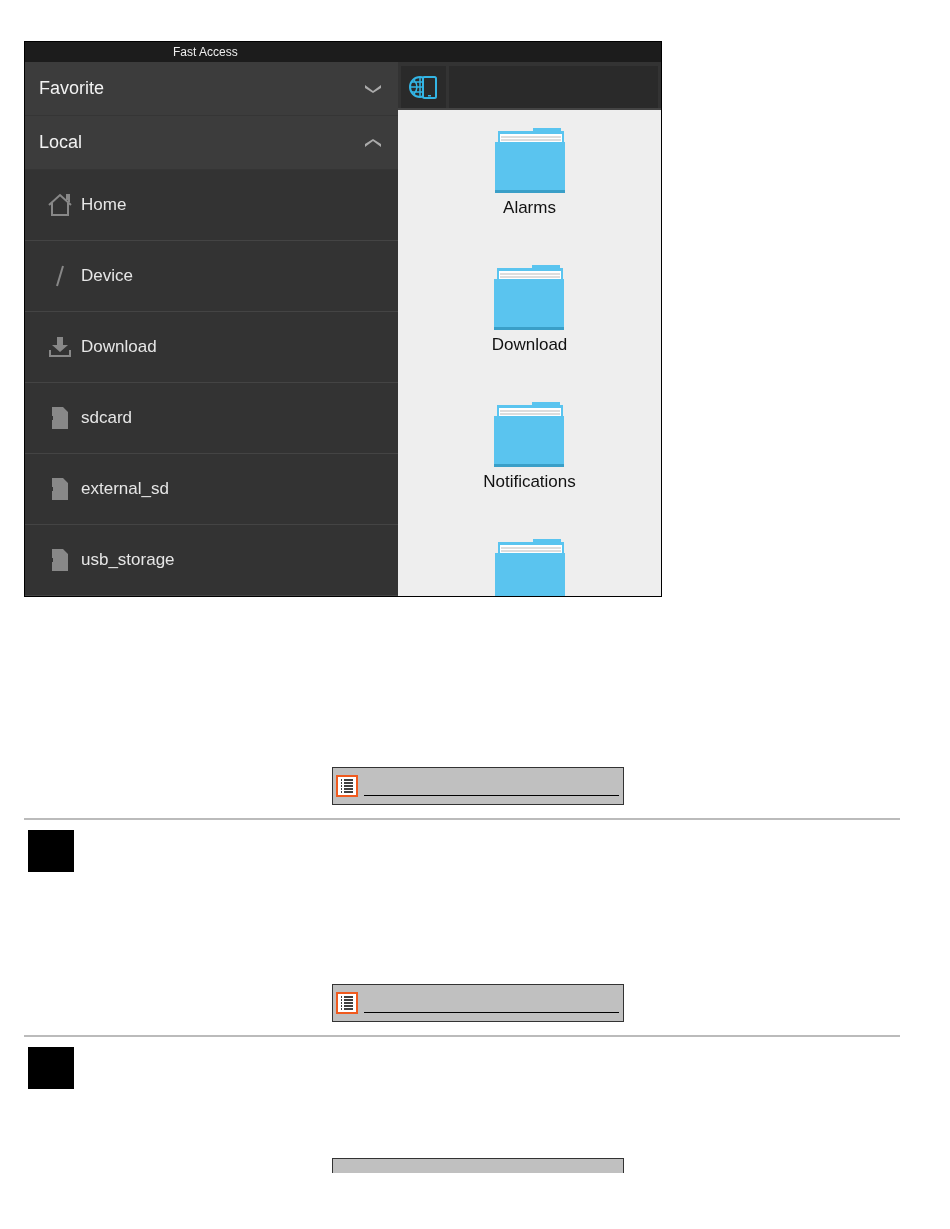 This screenshot has height=1229, width=950. Describe the element at coordinates (211, 418) in the screenshot. I see `sidebar-item: sdcard` at that location.